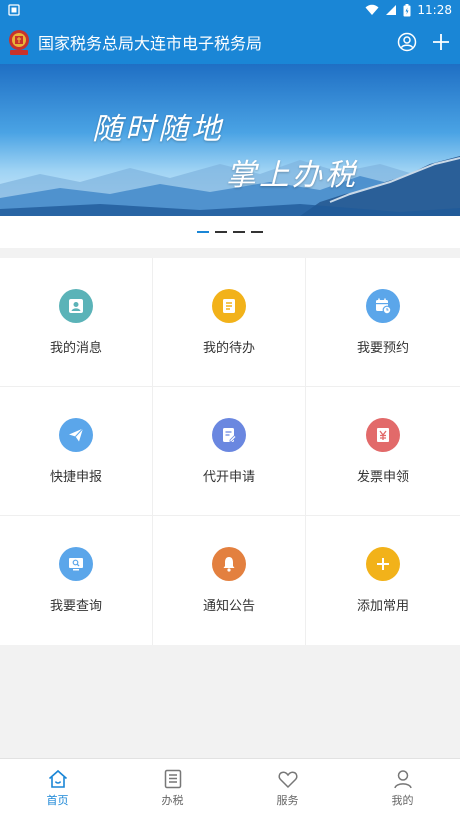 The image size is (460, 816). I want to click on heart-icon, so click(287, 779).